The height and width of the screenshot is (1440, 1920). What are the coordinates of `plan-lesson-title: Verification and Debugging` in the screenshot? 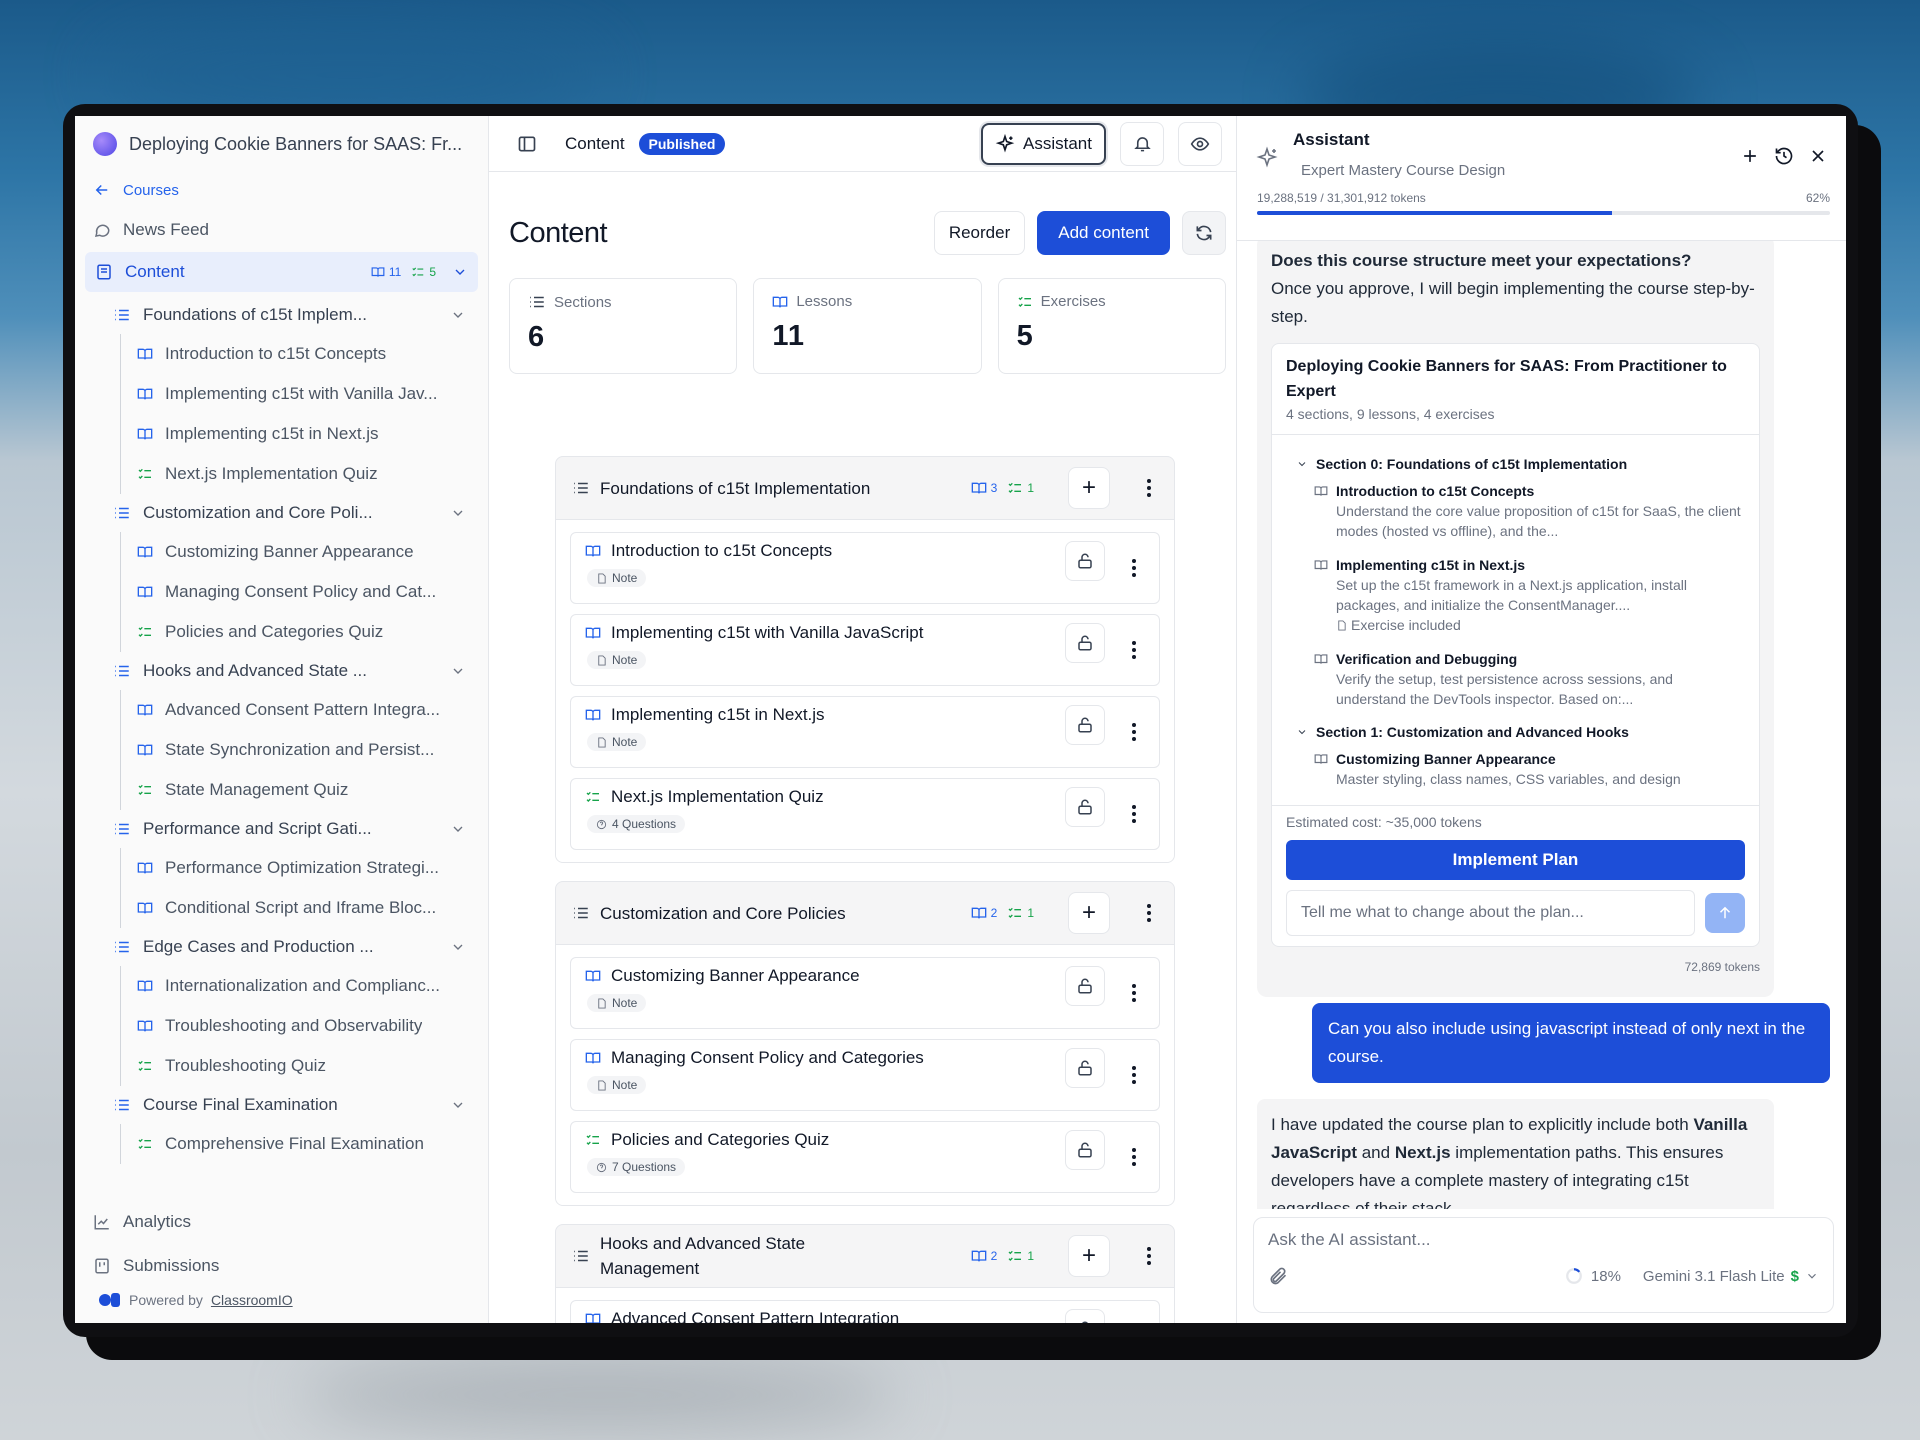 It's located at (1427, 659).